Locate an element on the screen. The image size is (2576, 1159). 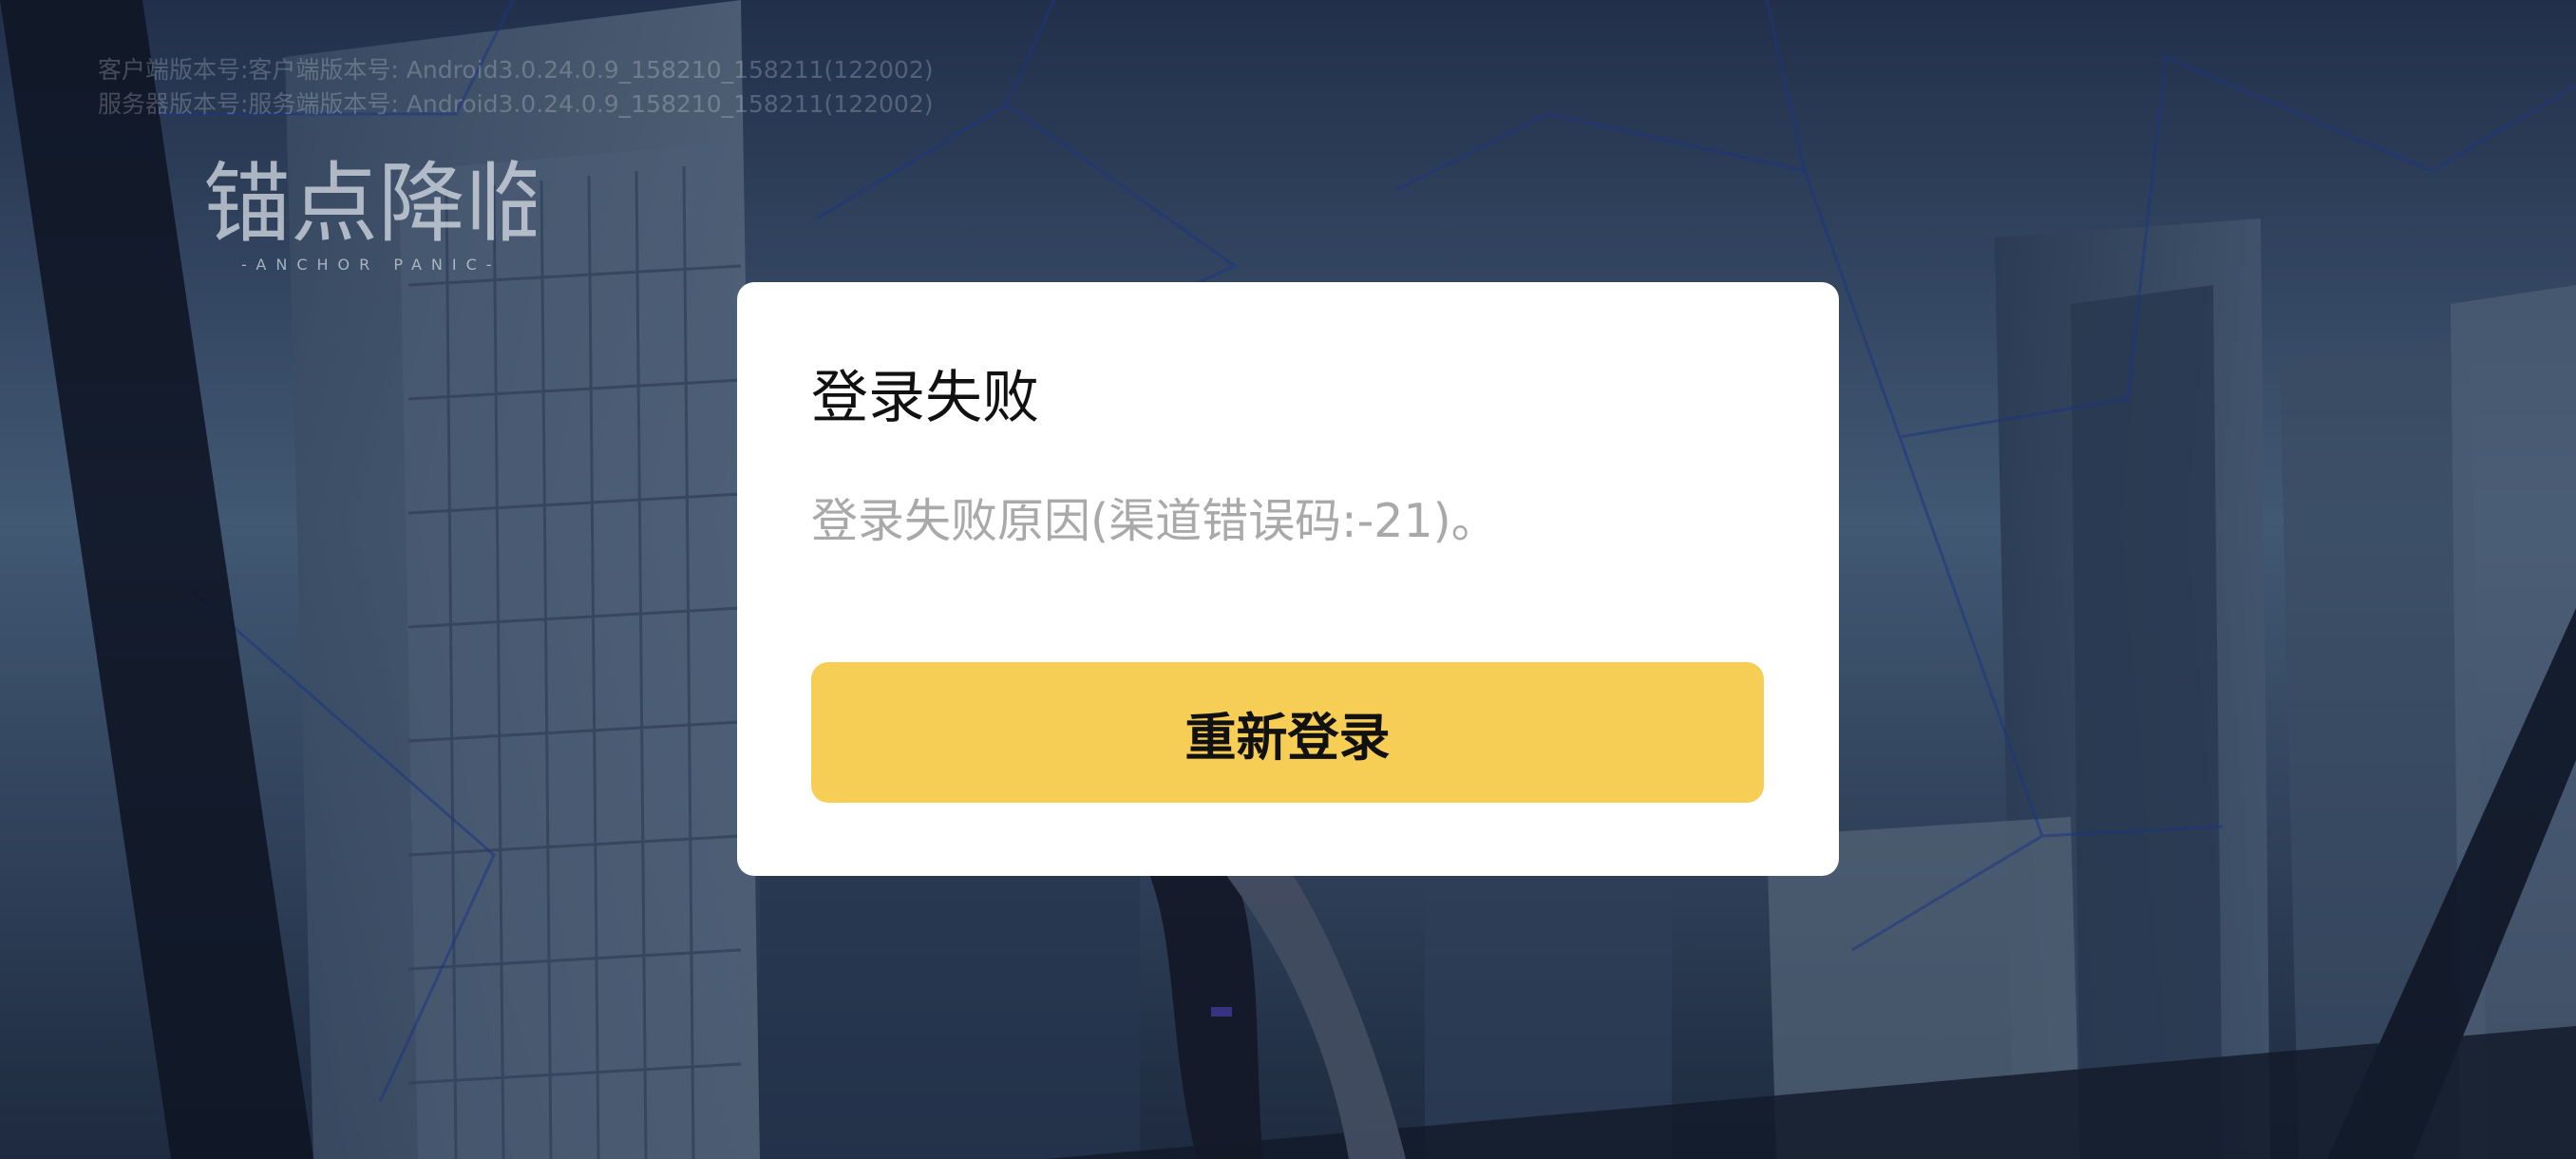
game-logo: 锚点降临 -ANCHOR PANIC- is located at coordinates (369, 213).